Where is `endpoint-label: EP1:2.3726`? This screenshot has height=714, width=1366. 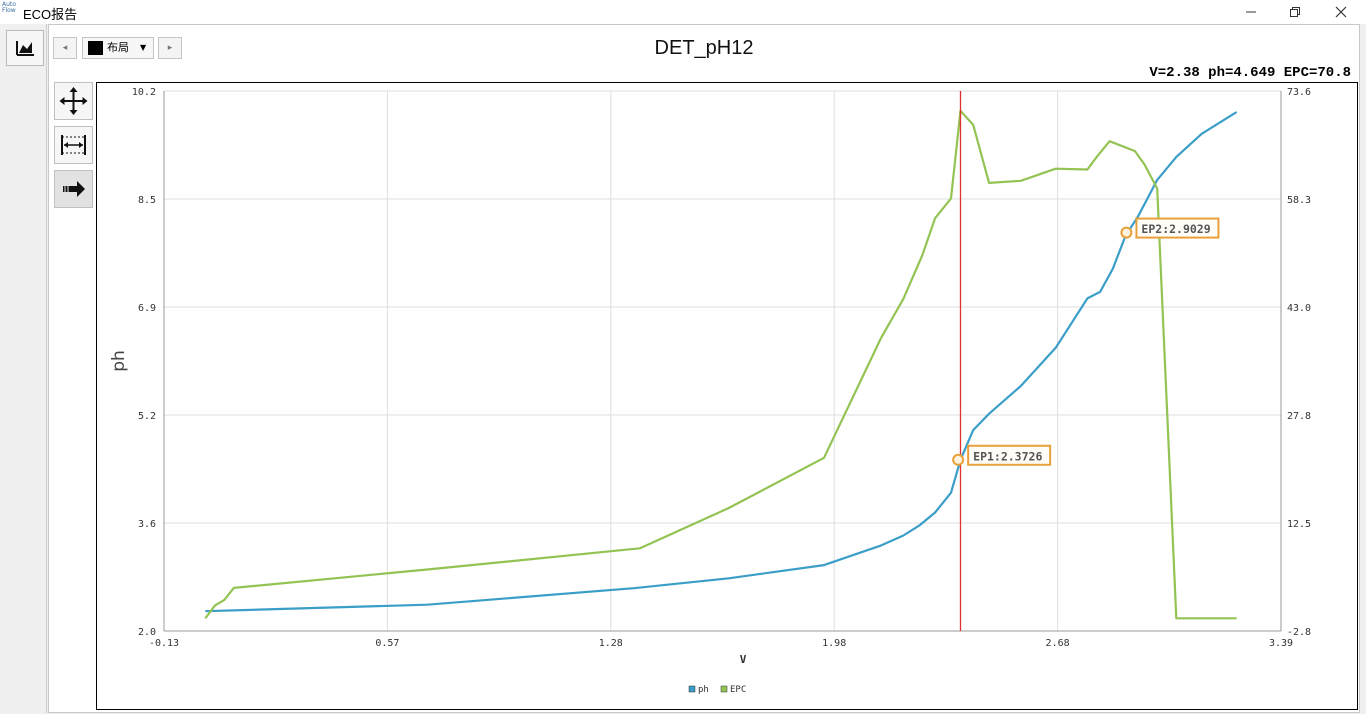
endpoint-label: EP1:2.3726 is located at coordinates (1007, 456).